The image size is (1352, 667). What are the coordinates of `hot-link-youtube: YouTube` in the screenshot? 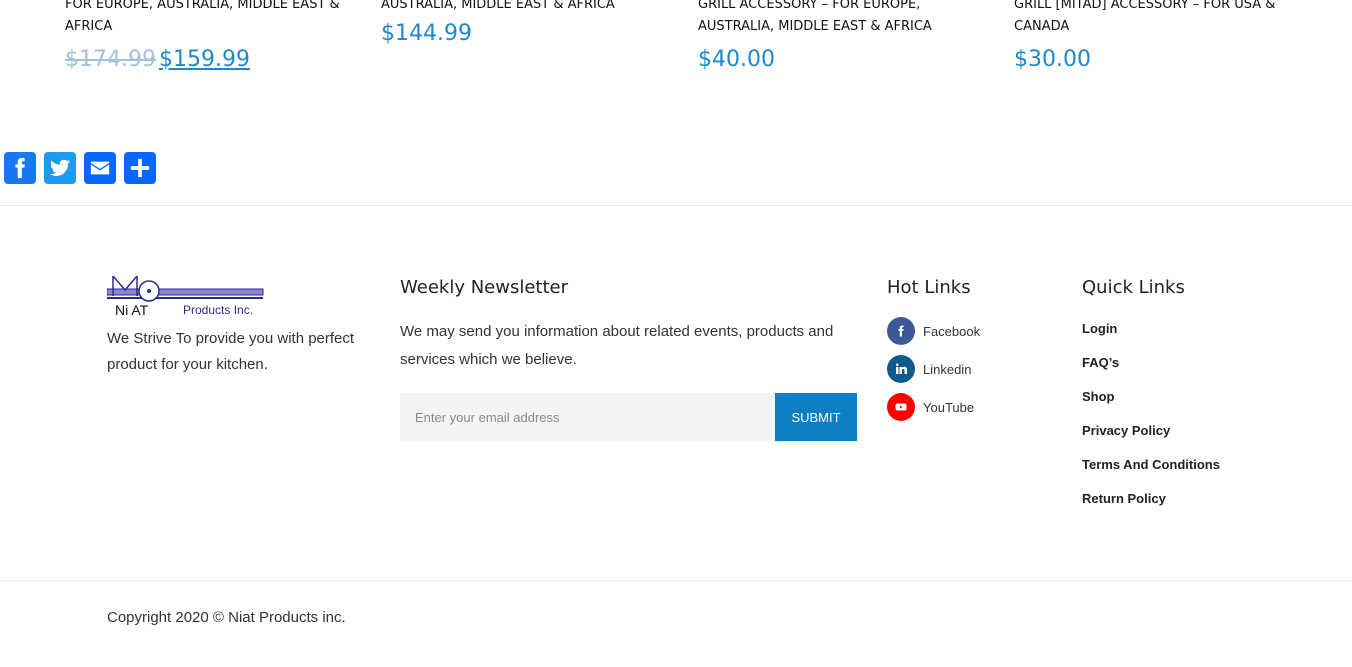 It's located at (933, 407).